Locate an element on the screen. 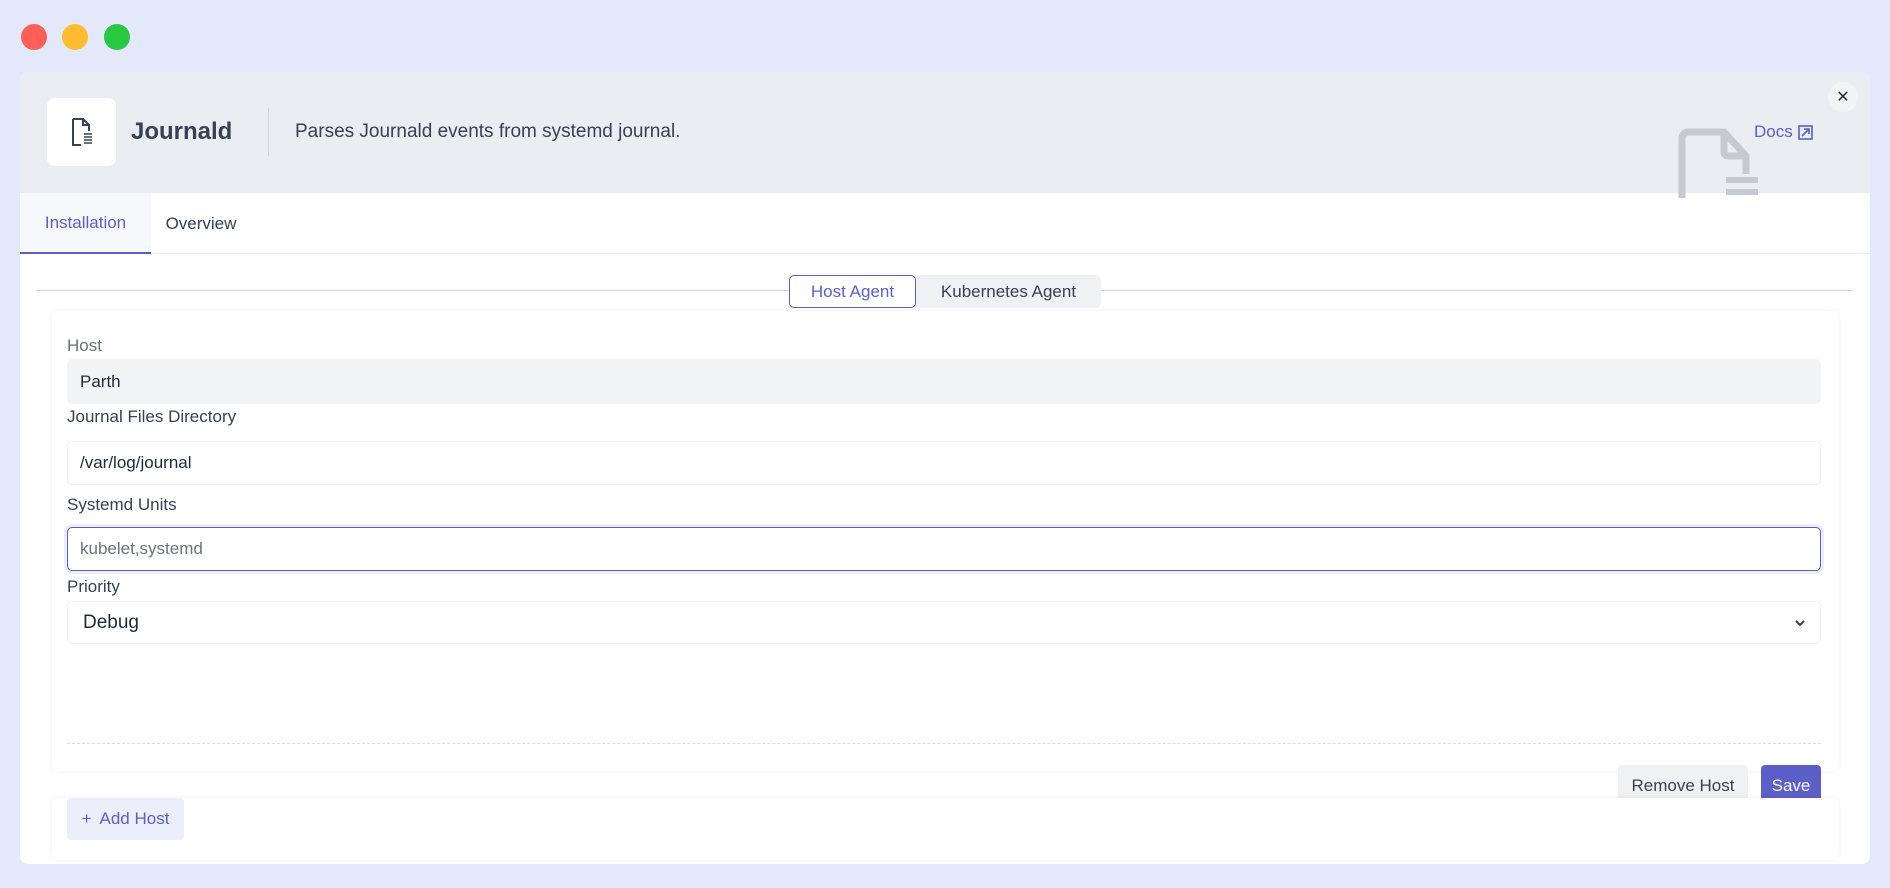 The image size is (1890, 888). systemd-units-input: kubelet,systemd is located at coordinates (944, 549).